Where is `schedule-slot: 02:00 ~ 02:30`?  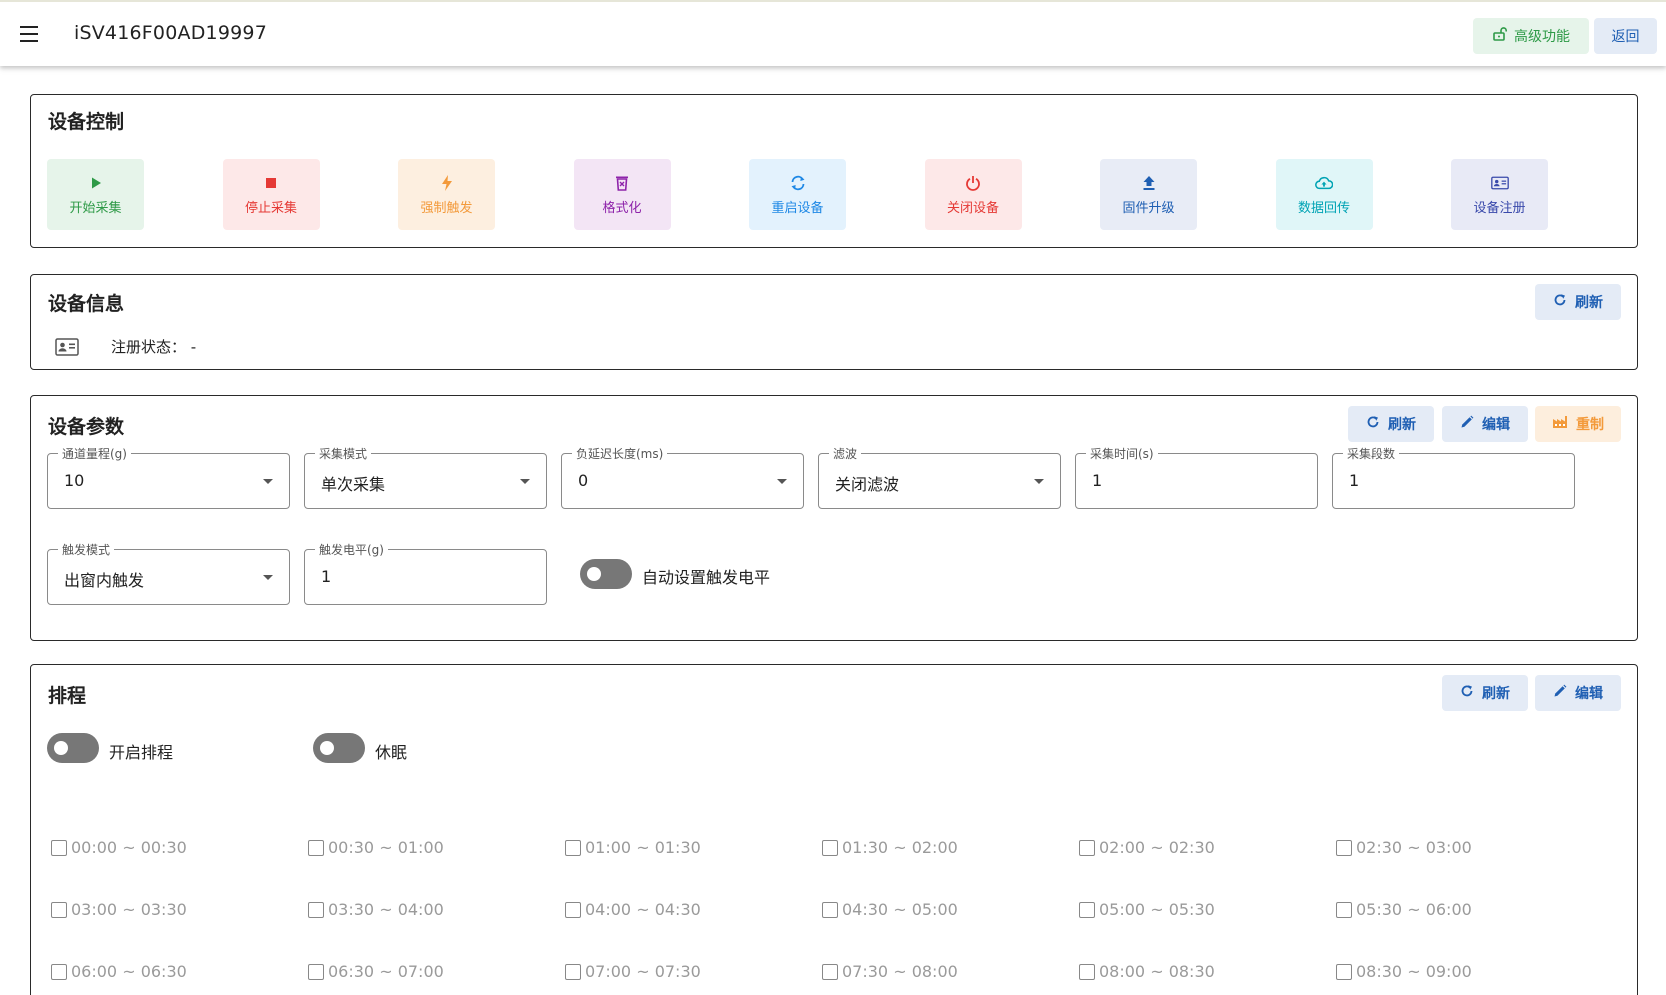
schedule-slot: 02:00 ~ 02:30 is located at coordinates (1147, 847).